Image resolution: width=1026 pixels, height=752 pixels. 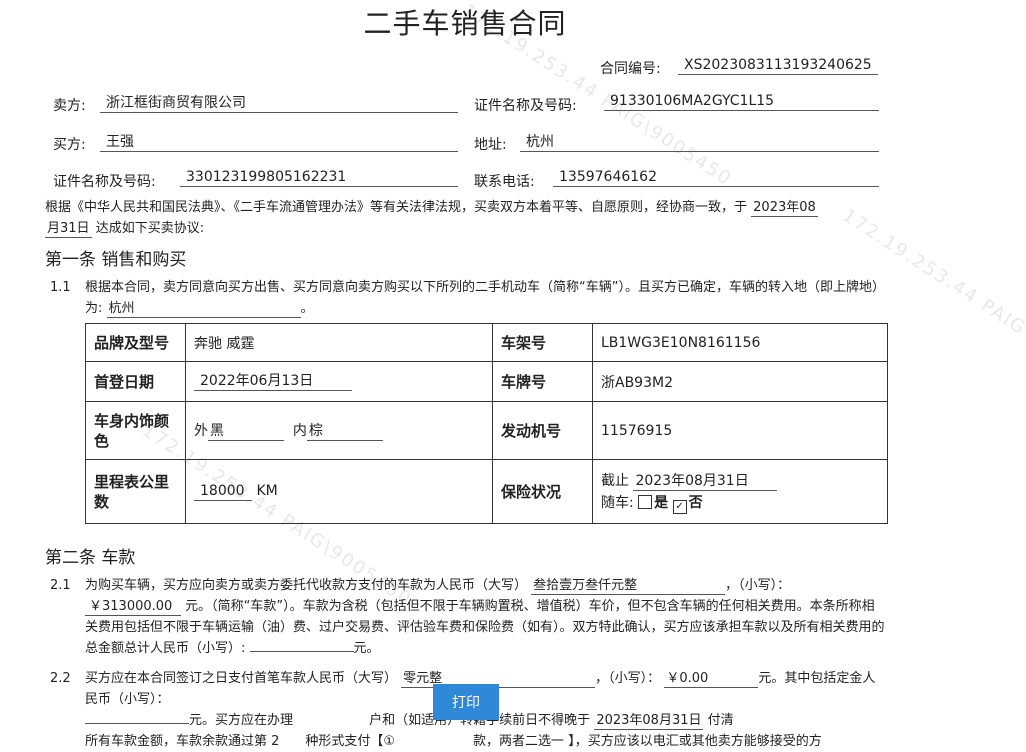 What do you see at coordinates (679, 506) in the screenshot?
I see `insurance-no-checkbox: ✓` at bounding box center [679, 506].